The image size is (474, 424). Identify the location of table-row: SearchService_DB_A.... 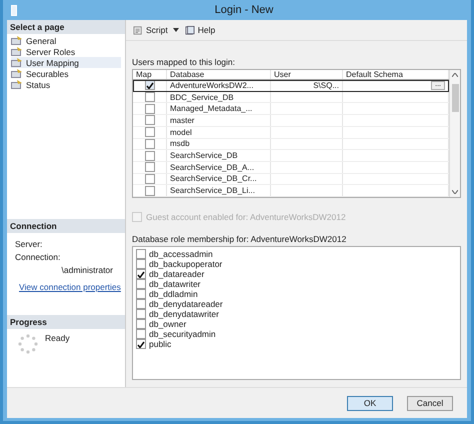
(291, 168).